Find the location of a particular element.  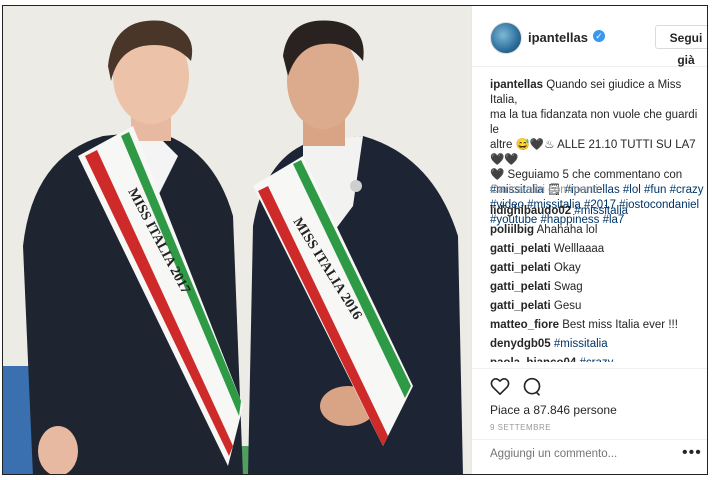

username-link: ipantellas is located at coordinates (558, 37).